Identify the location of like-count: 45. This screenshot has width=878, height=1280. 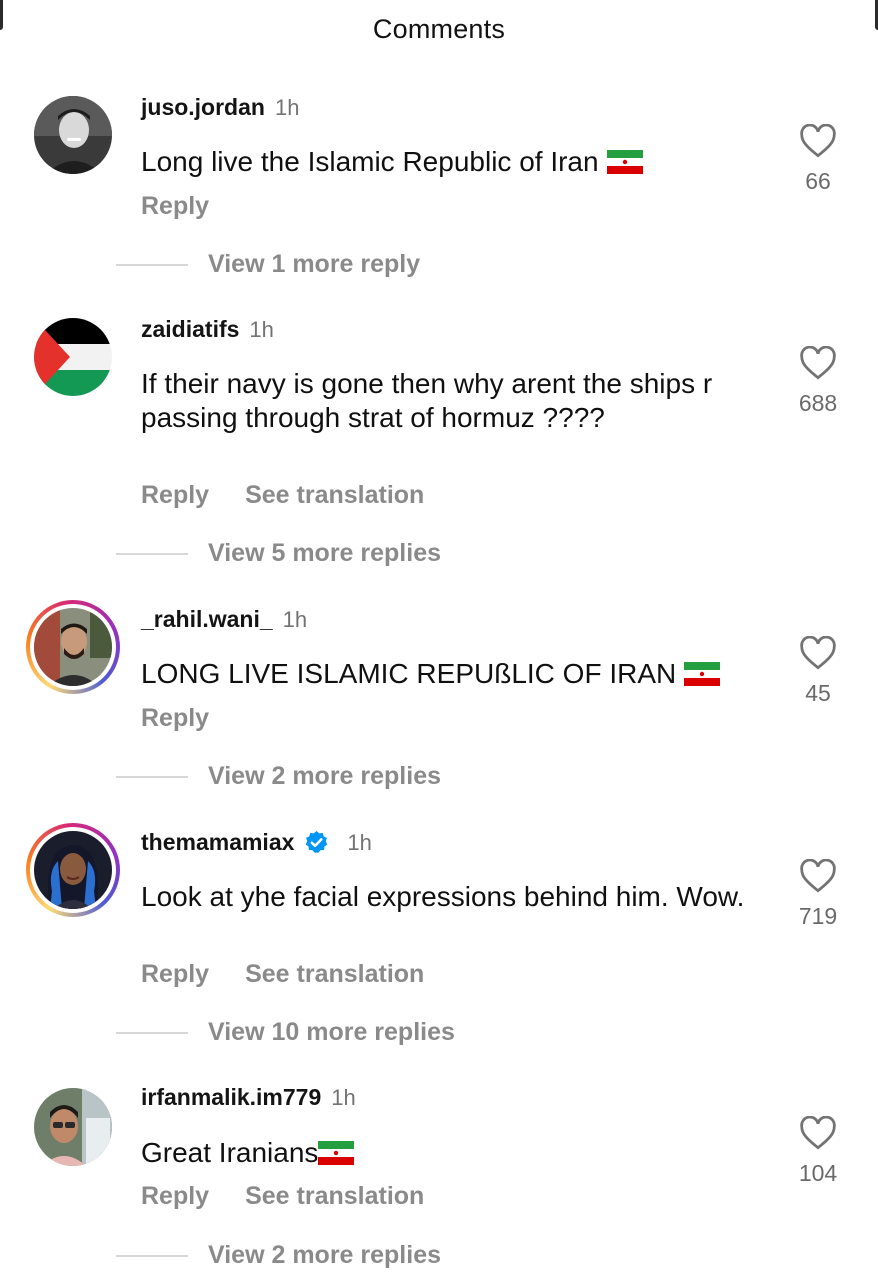
(818, 693).